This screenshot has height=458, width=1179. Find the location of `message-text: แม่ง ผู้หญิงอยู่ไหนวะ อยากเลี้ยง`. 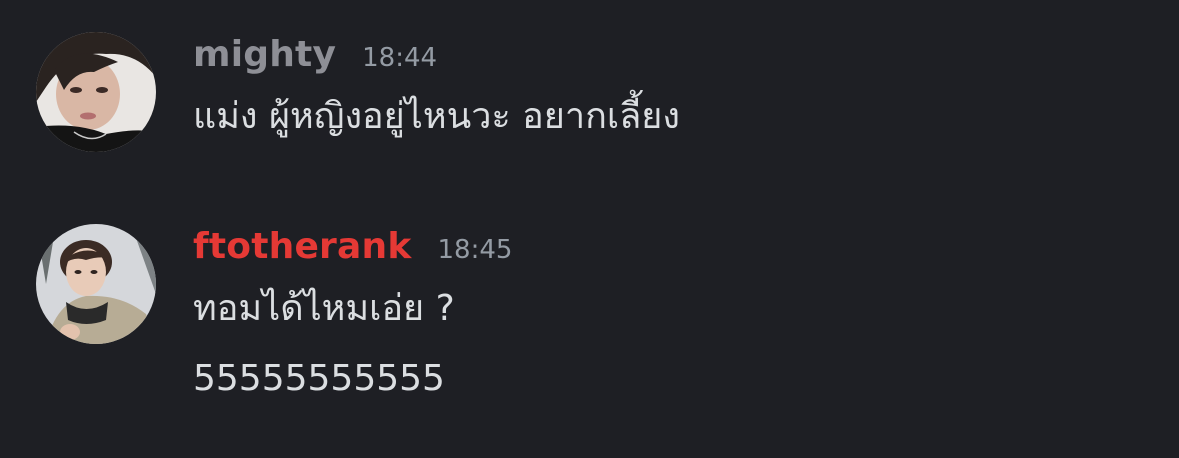

message-text: แม่ง ผู้หญิงอยู่ไหนวะ อยากเลี้ยง is located at coordinates (436, 116).